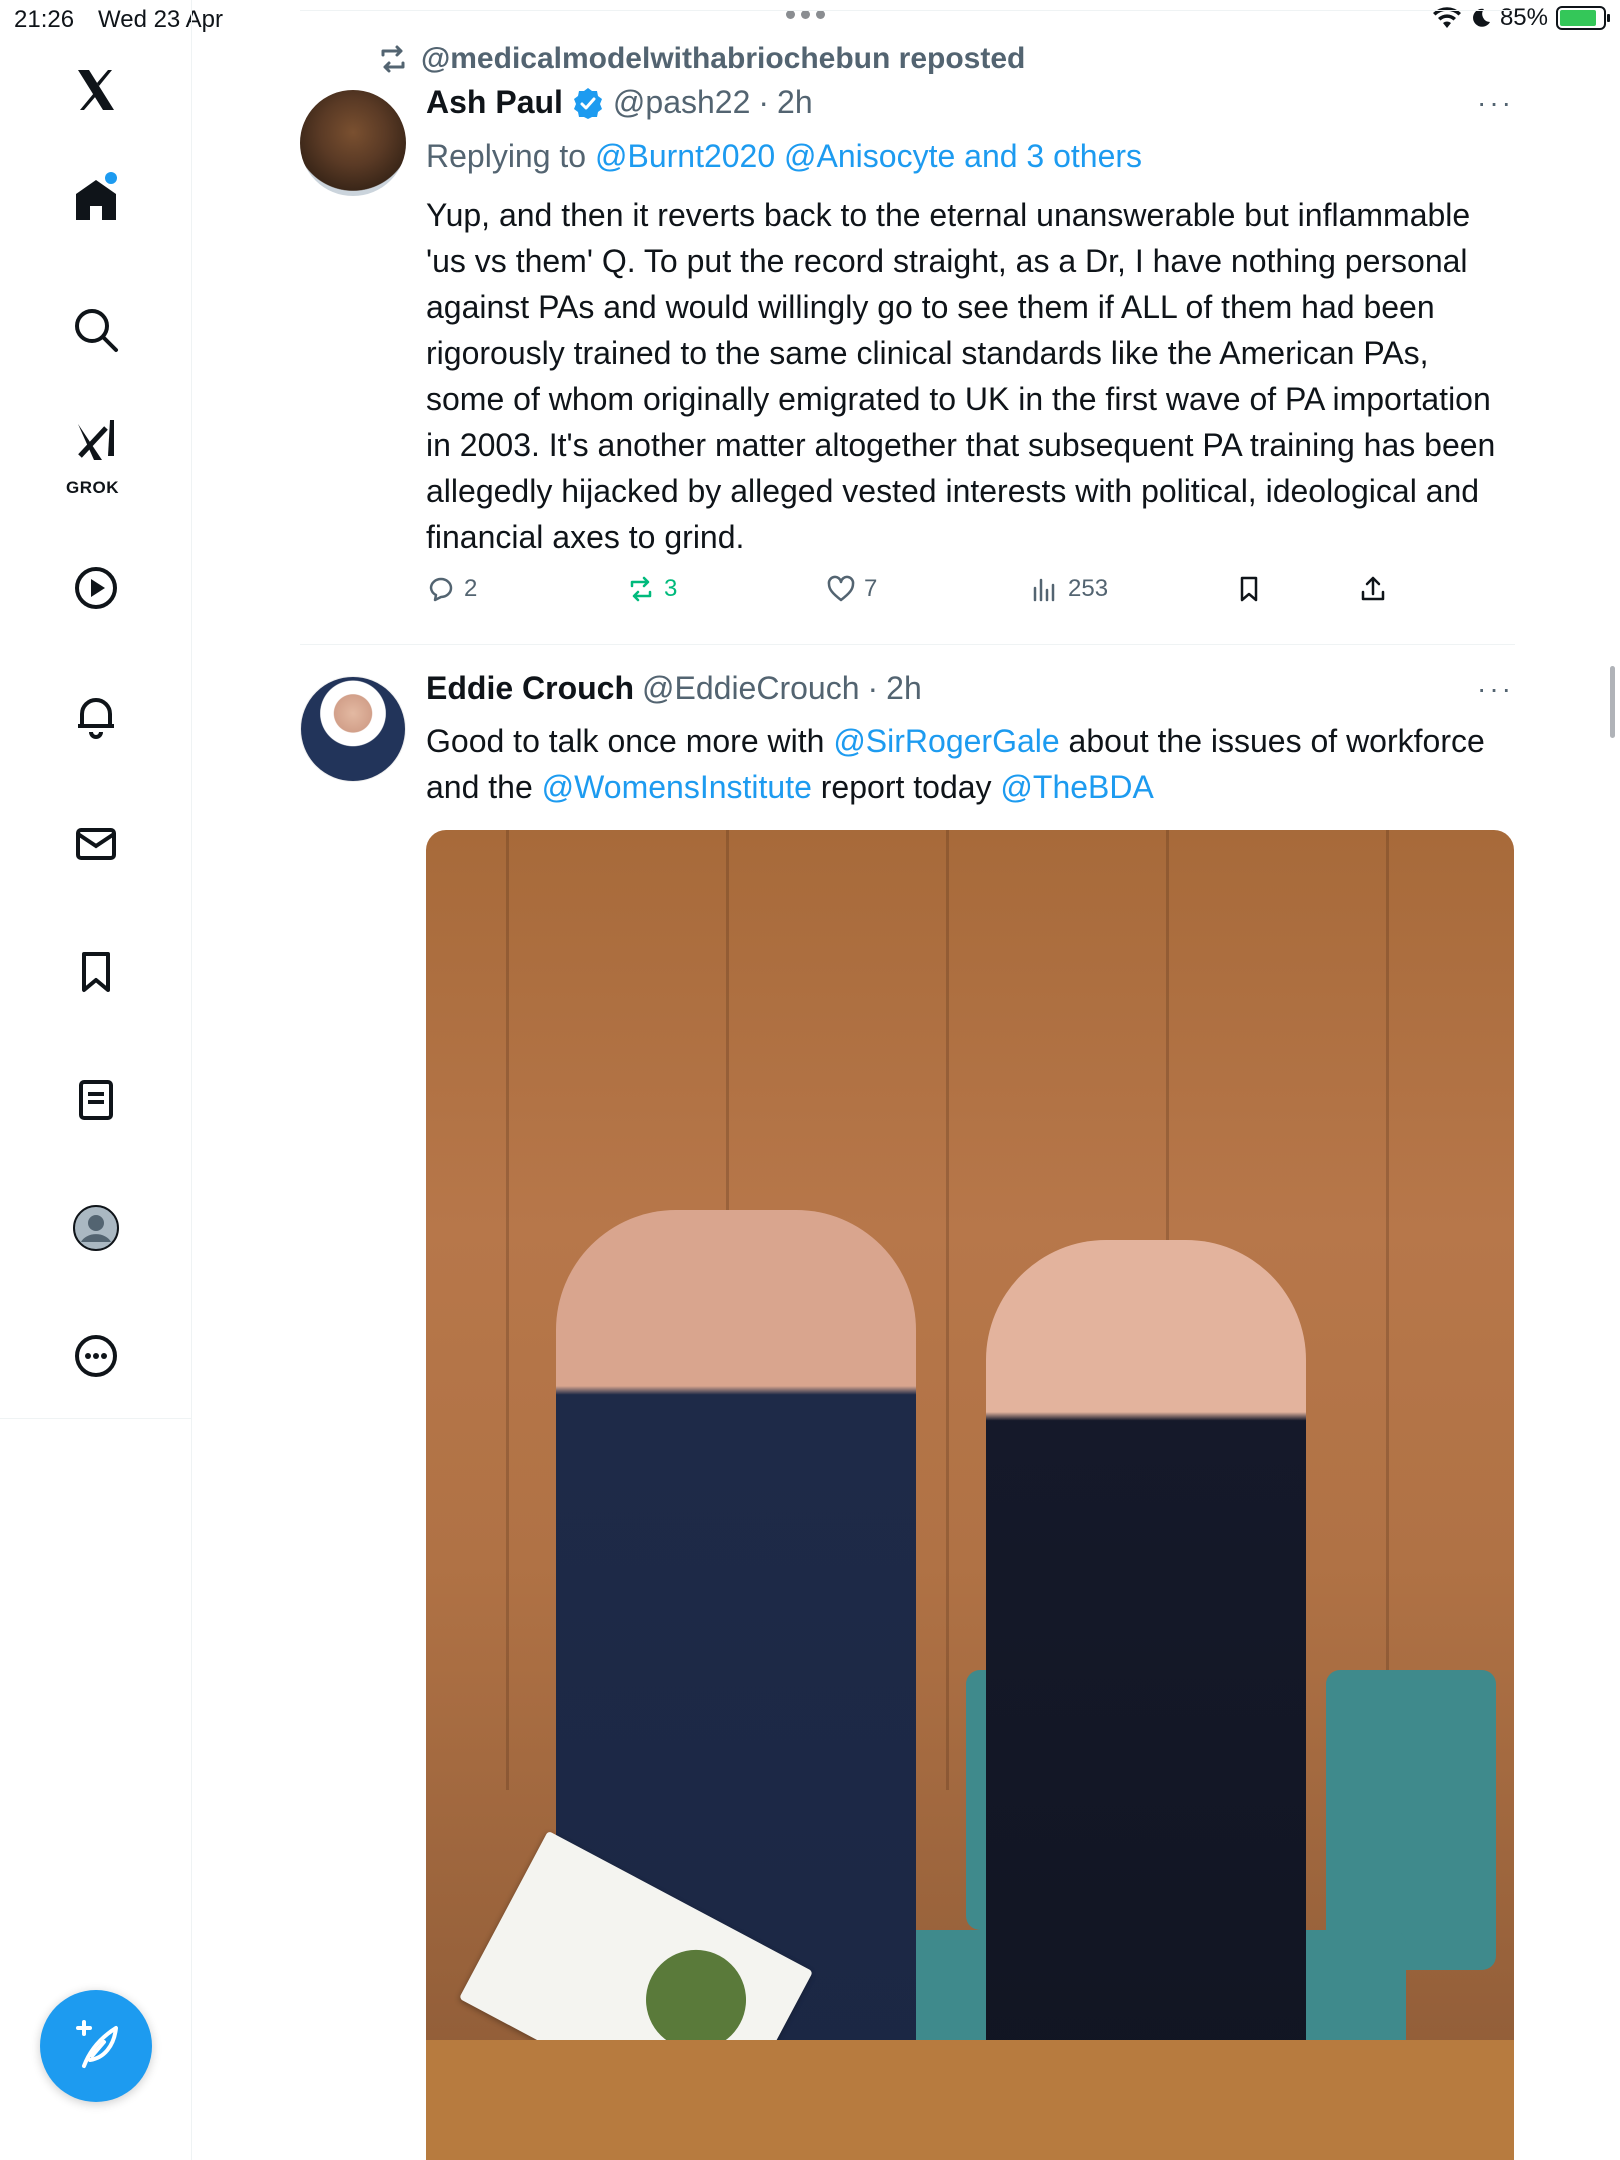 This screenshot has height=2160, width=1620. What do you see at coordinates (96, 716) in the screenshot?
I see `notifications-icon` at bounding box center [96, 716].